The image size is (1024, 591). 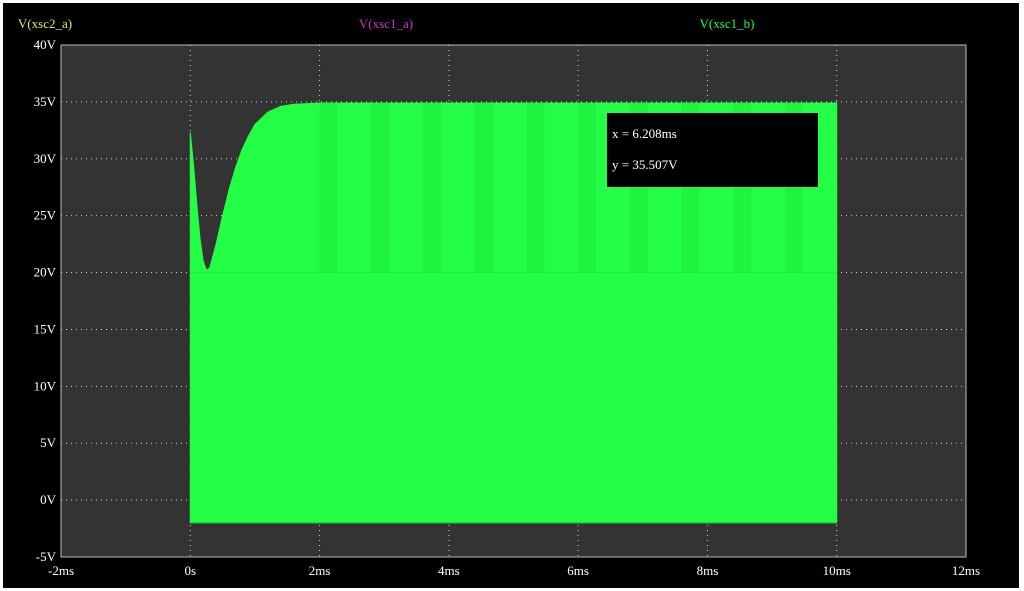 I want to click on y-tick-label-0: -5V, so click(x=46, y=556).